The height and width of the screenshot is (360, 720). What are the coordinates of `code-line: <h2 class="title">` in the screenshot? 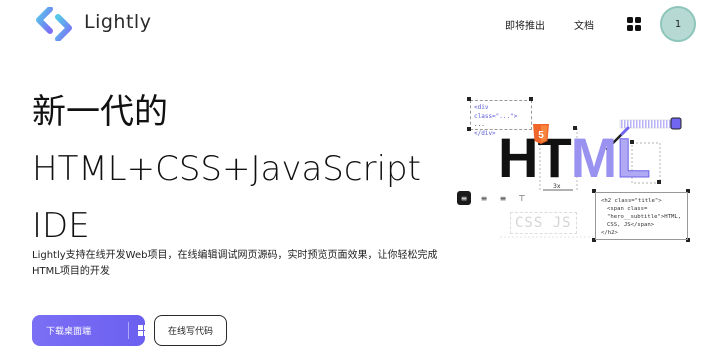 It's located at (631, 201).